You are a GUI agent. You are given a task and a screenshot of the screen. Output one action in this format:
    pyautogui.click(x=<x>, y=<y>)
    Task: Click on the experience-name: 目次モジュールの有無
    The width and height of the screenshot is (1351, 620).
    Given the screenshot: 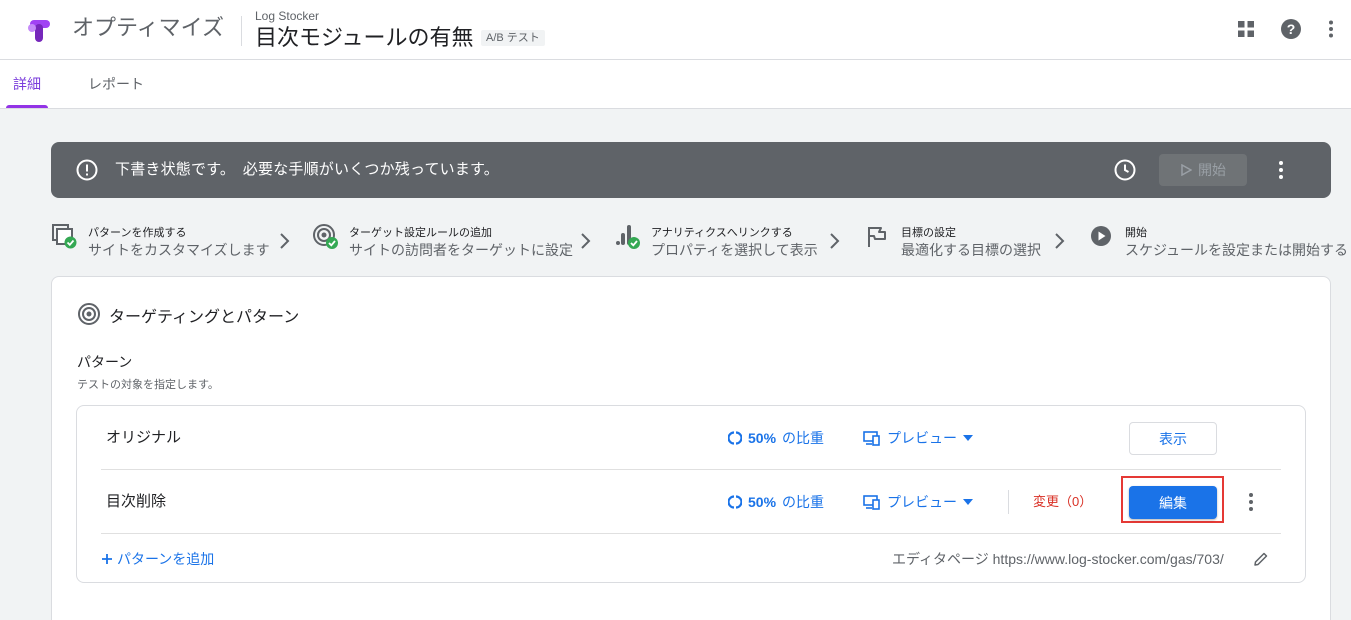 What is the action you would take?
    pyautogui.click(x=364, y=38)
    